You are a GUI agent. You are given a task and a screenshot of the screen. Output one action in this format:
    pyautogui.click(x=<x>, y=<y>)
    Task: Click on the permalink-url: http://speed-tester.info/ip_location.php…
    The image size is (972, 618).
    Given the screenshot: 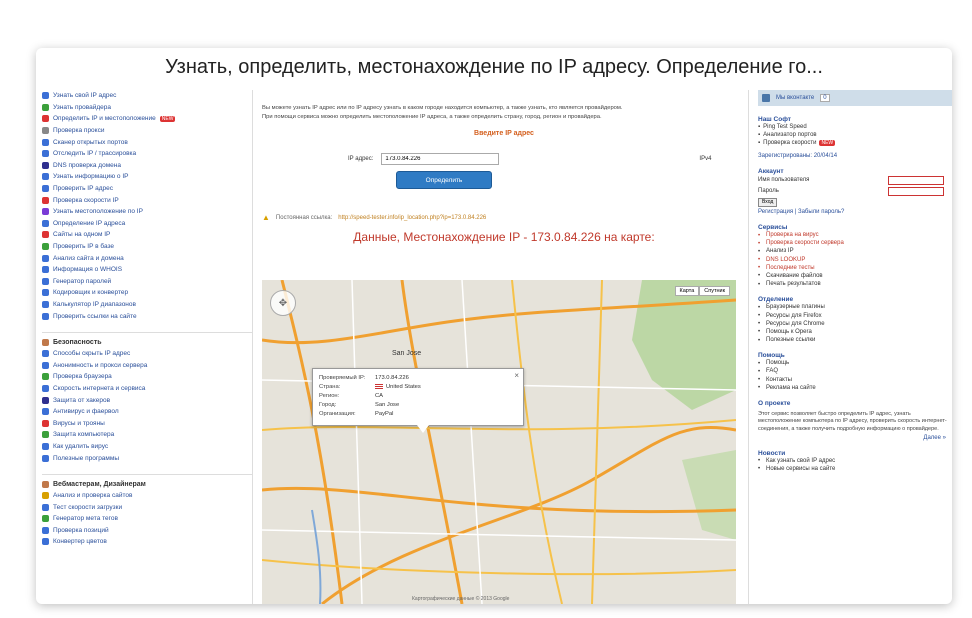 What is the action you would take?
    pyautogui.click(x=412, y=218)
    